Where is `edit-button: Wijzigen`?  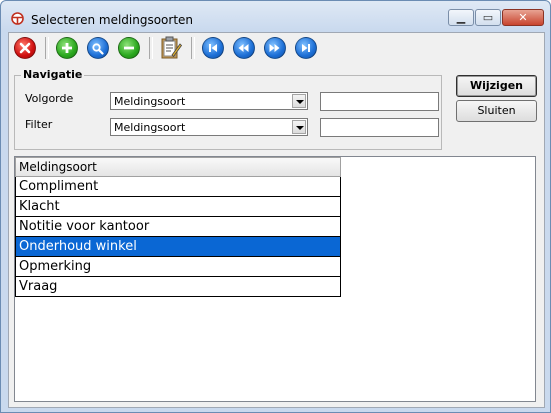
edit-button: Wijzigen is located at coordinates (496, 86).